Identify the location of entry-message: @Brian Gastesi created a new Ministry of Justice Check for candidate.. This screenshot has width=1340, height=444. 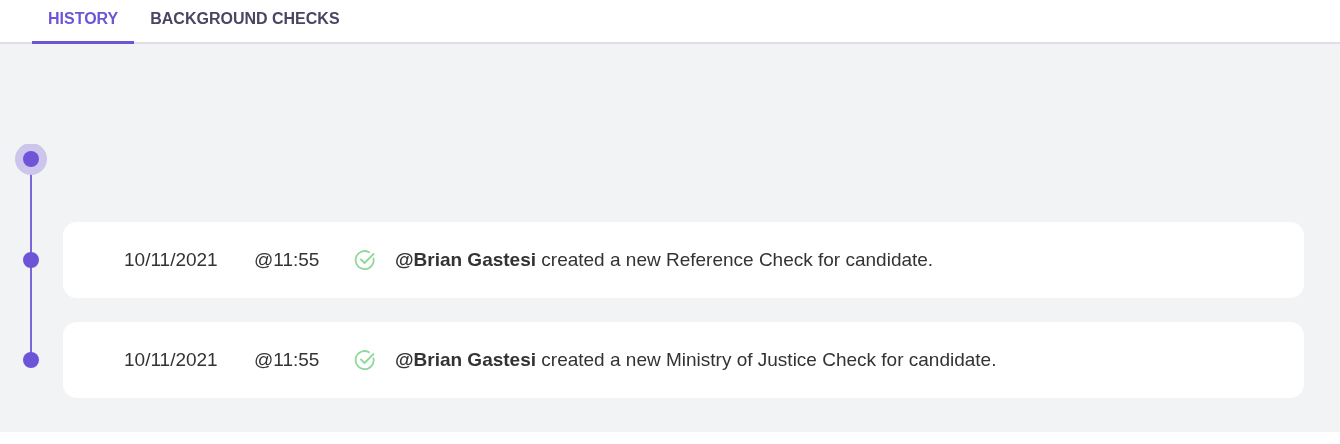
(696, 359).